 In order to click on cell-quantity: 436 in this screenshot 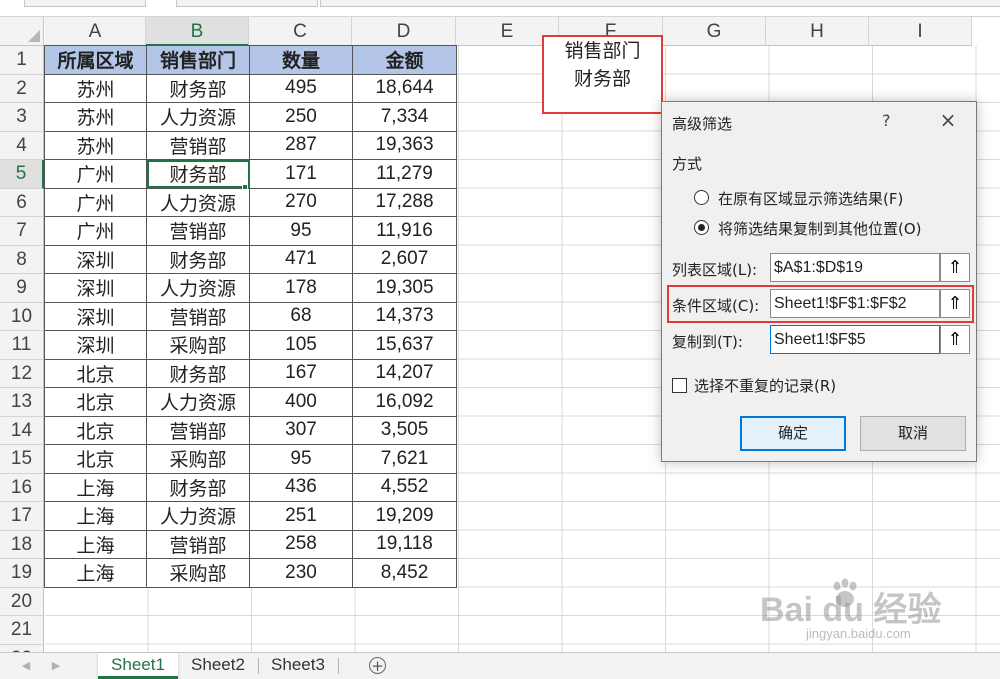, I will do `click(301, 487)`.